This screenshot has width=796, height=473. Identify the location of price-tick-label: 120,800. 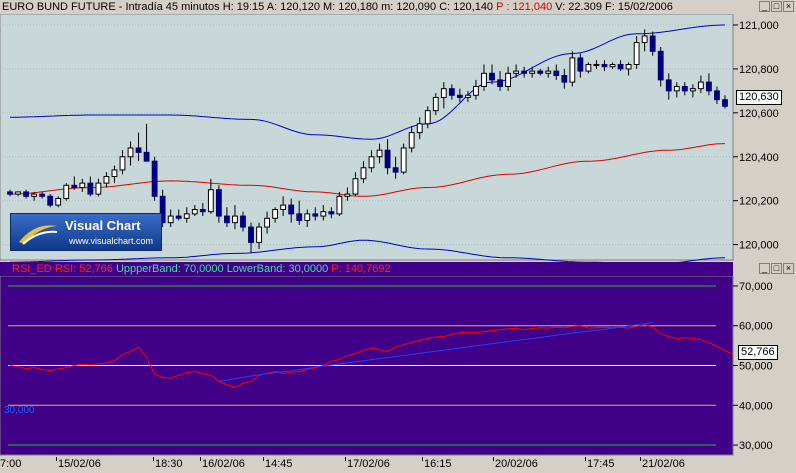
(759, 70).